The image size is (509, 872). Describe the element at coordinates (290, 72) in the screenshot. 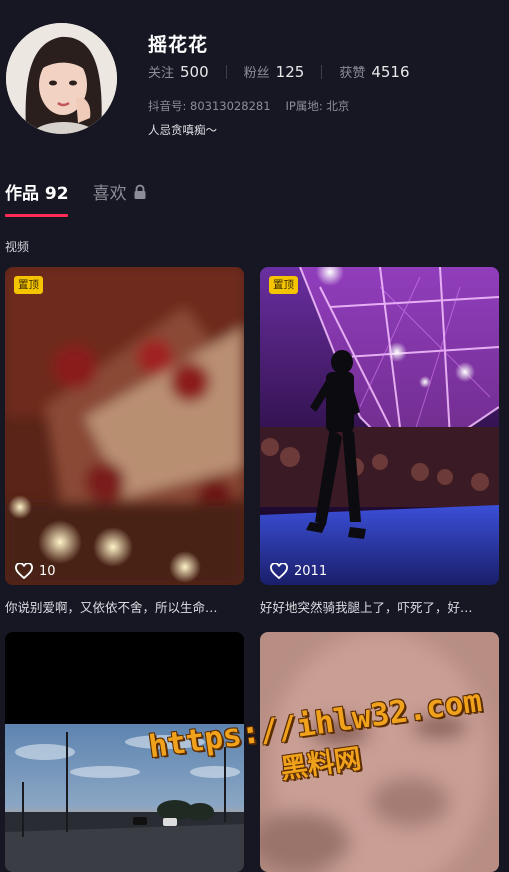

I see `stat-followers-value: 125` at that location.